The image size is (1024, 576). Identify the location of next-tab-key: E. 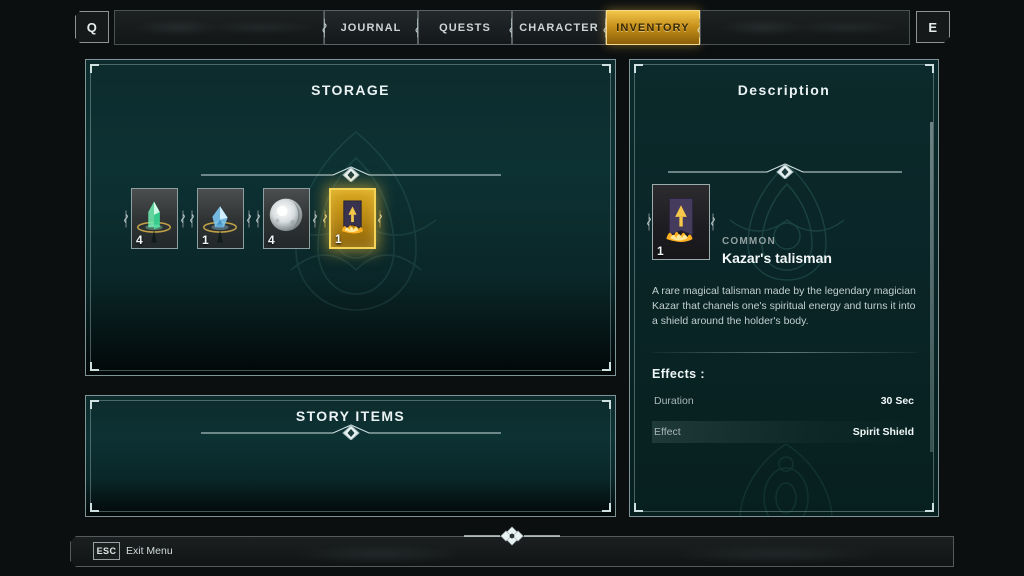
(933, 27).